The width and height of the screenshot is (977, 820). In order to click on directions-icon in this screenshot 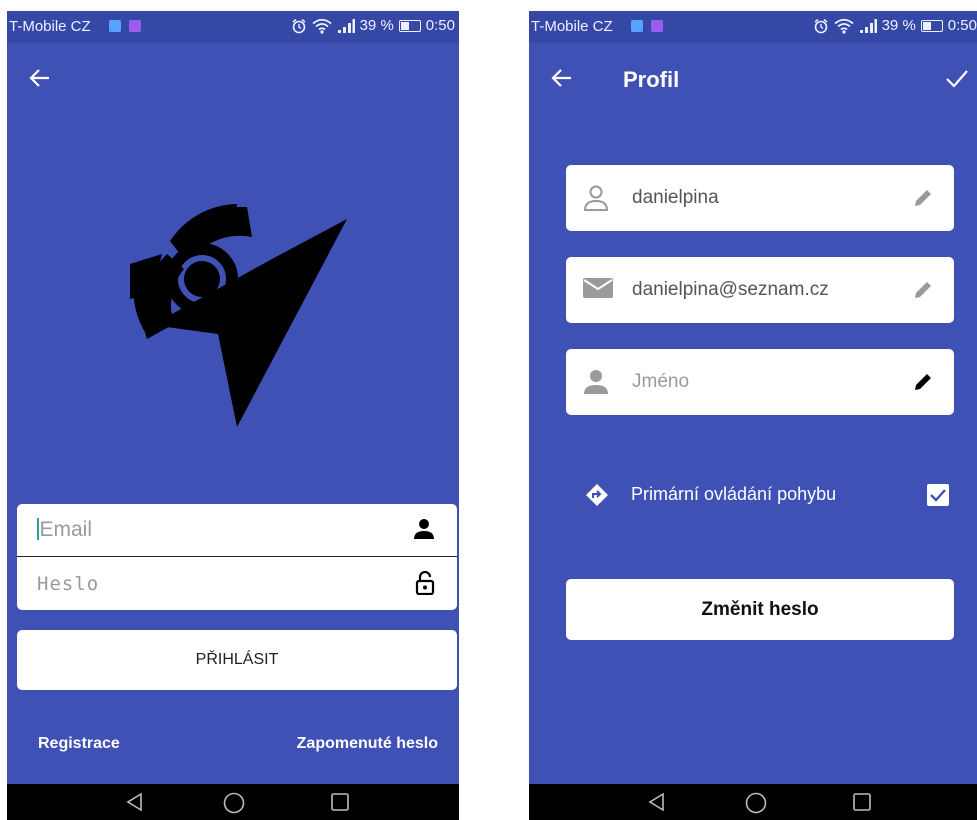, I will do `click(597, 497)`.